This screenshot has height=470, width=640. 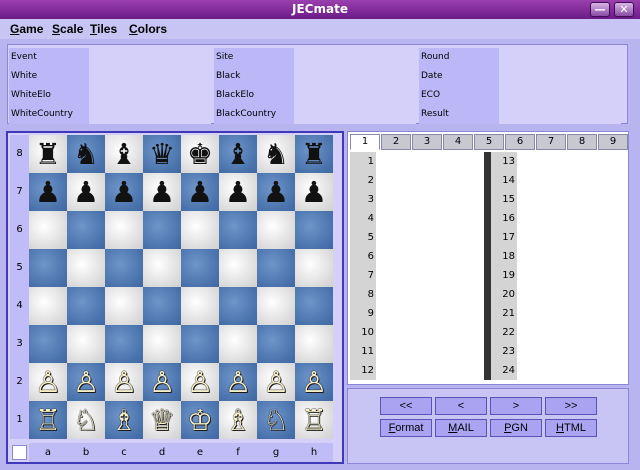 What do you see at coordinates (26, 29) in the screenshot?
I see `menu-game: Game` at bounding box center [26, 29].